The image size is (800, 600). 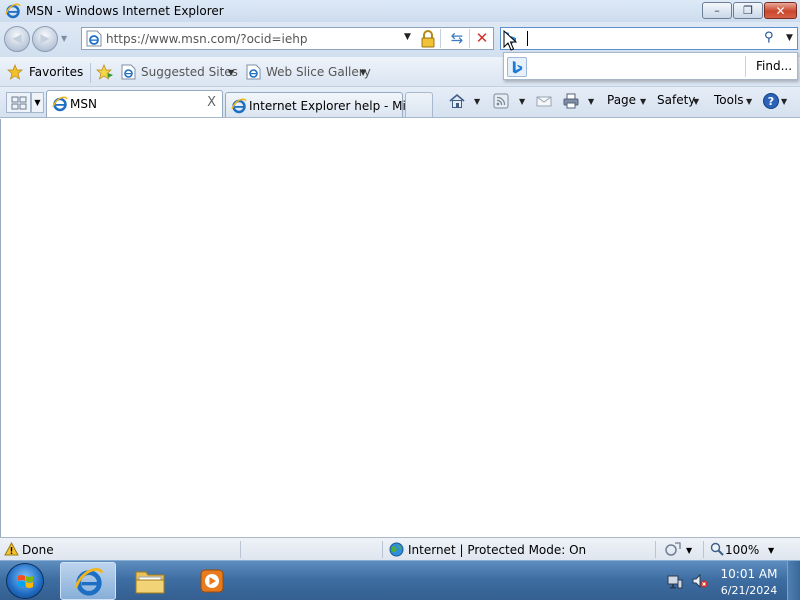 What do you see at coordinates (125, 11) in the screenshot?
I see `window-title: MSN - Windows Internet Explorer` at bounding box center [125, 11].